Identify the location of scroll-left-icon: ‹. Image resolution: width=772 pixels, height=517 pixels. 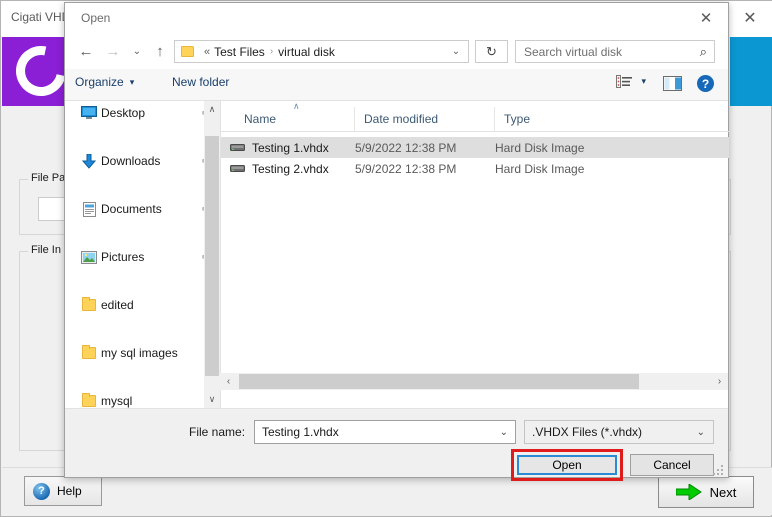
(228, 381).